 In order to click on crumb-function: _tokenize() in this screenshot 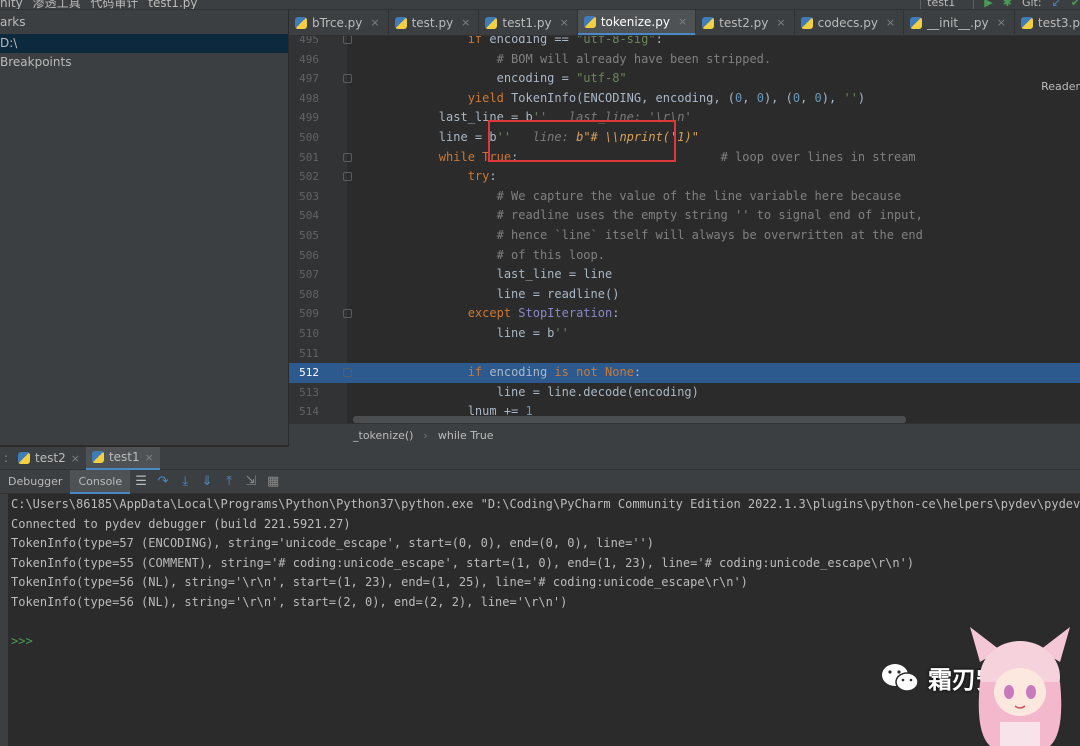, I will do `click(383, 435)`.